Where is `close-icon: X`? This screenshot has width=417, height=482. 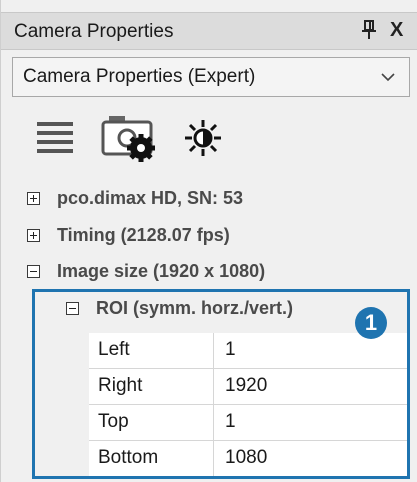 close-icon: X is located at coordinates (396, 30).